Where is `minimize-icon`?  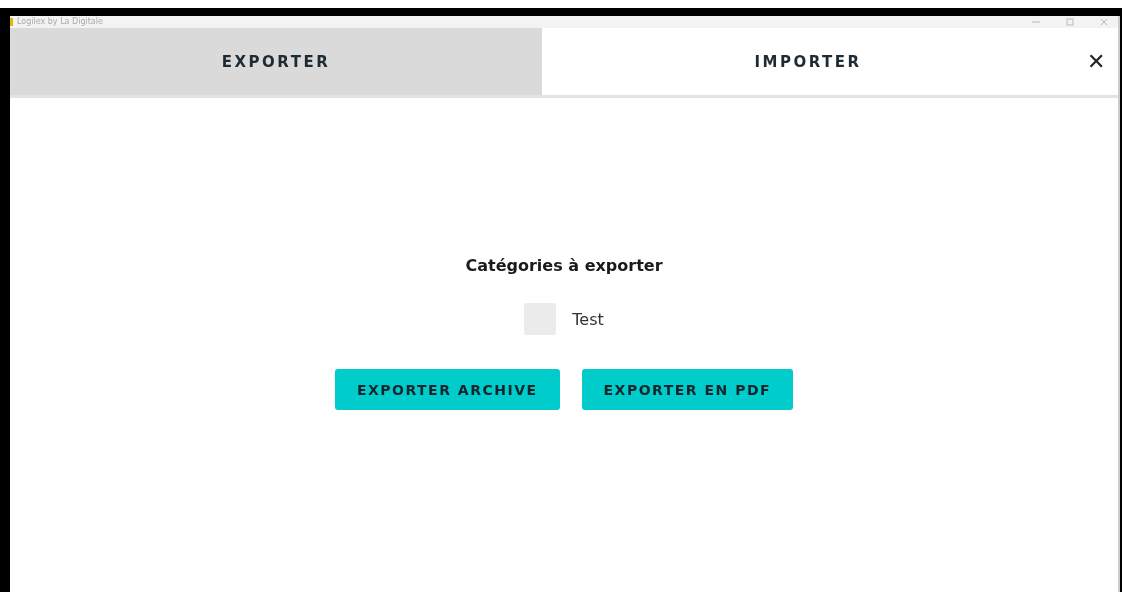 minimize-icon is located at coordinates (1036, 22).